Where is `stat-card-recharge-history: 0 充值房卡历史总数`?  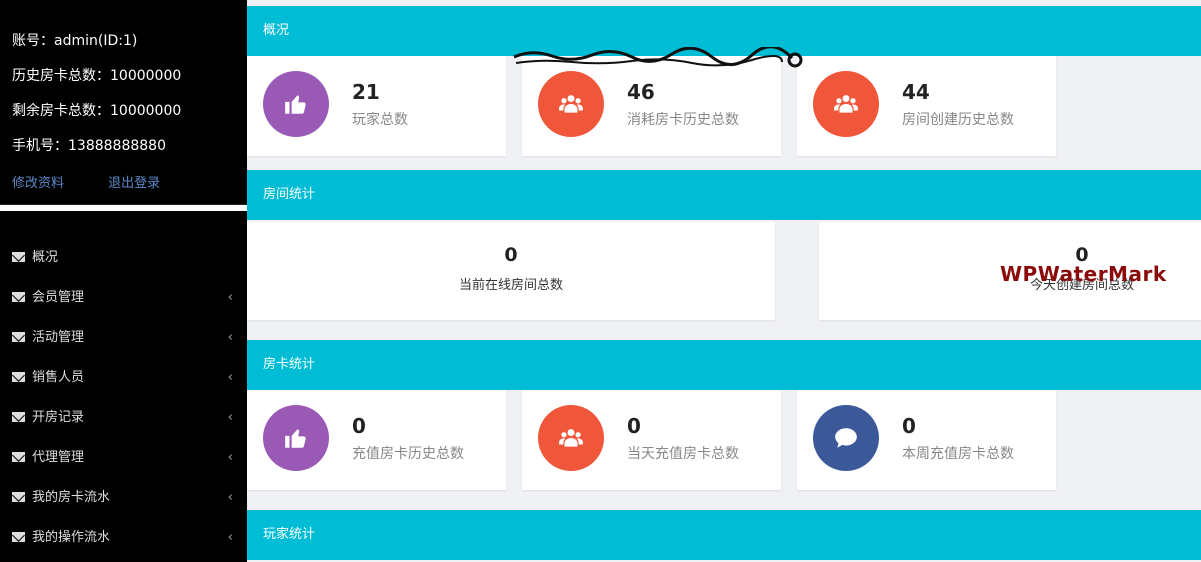 stat-card-recharge-history: 0 充值房卡历史总数 is located at coordinates (376, 440).